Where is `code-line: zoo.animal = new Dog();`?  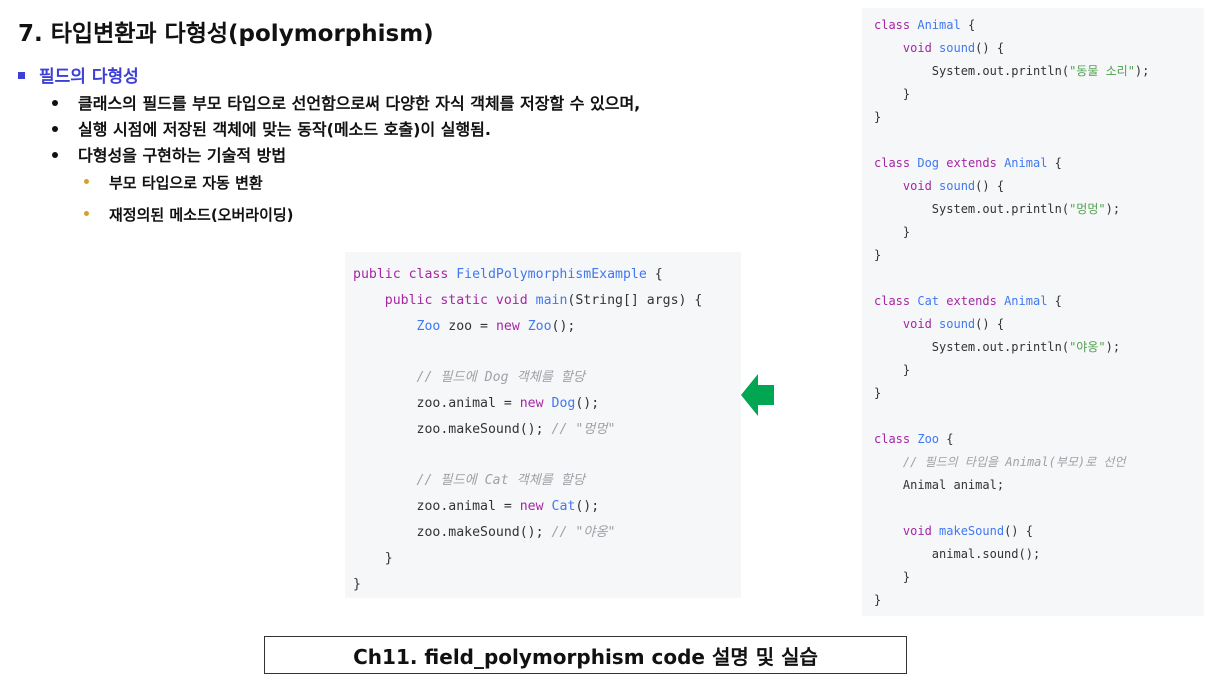
code-line: zoo.animal = new Dog(); is located at coordinates (547, 404).